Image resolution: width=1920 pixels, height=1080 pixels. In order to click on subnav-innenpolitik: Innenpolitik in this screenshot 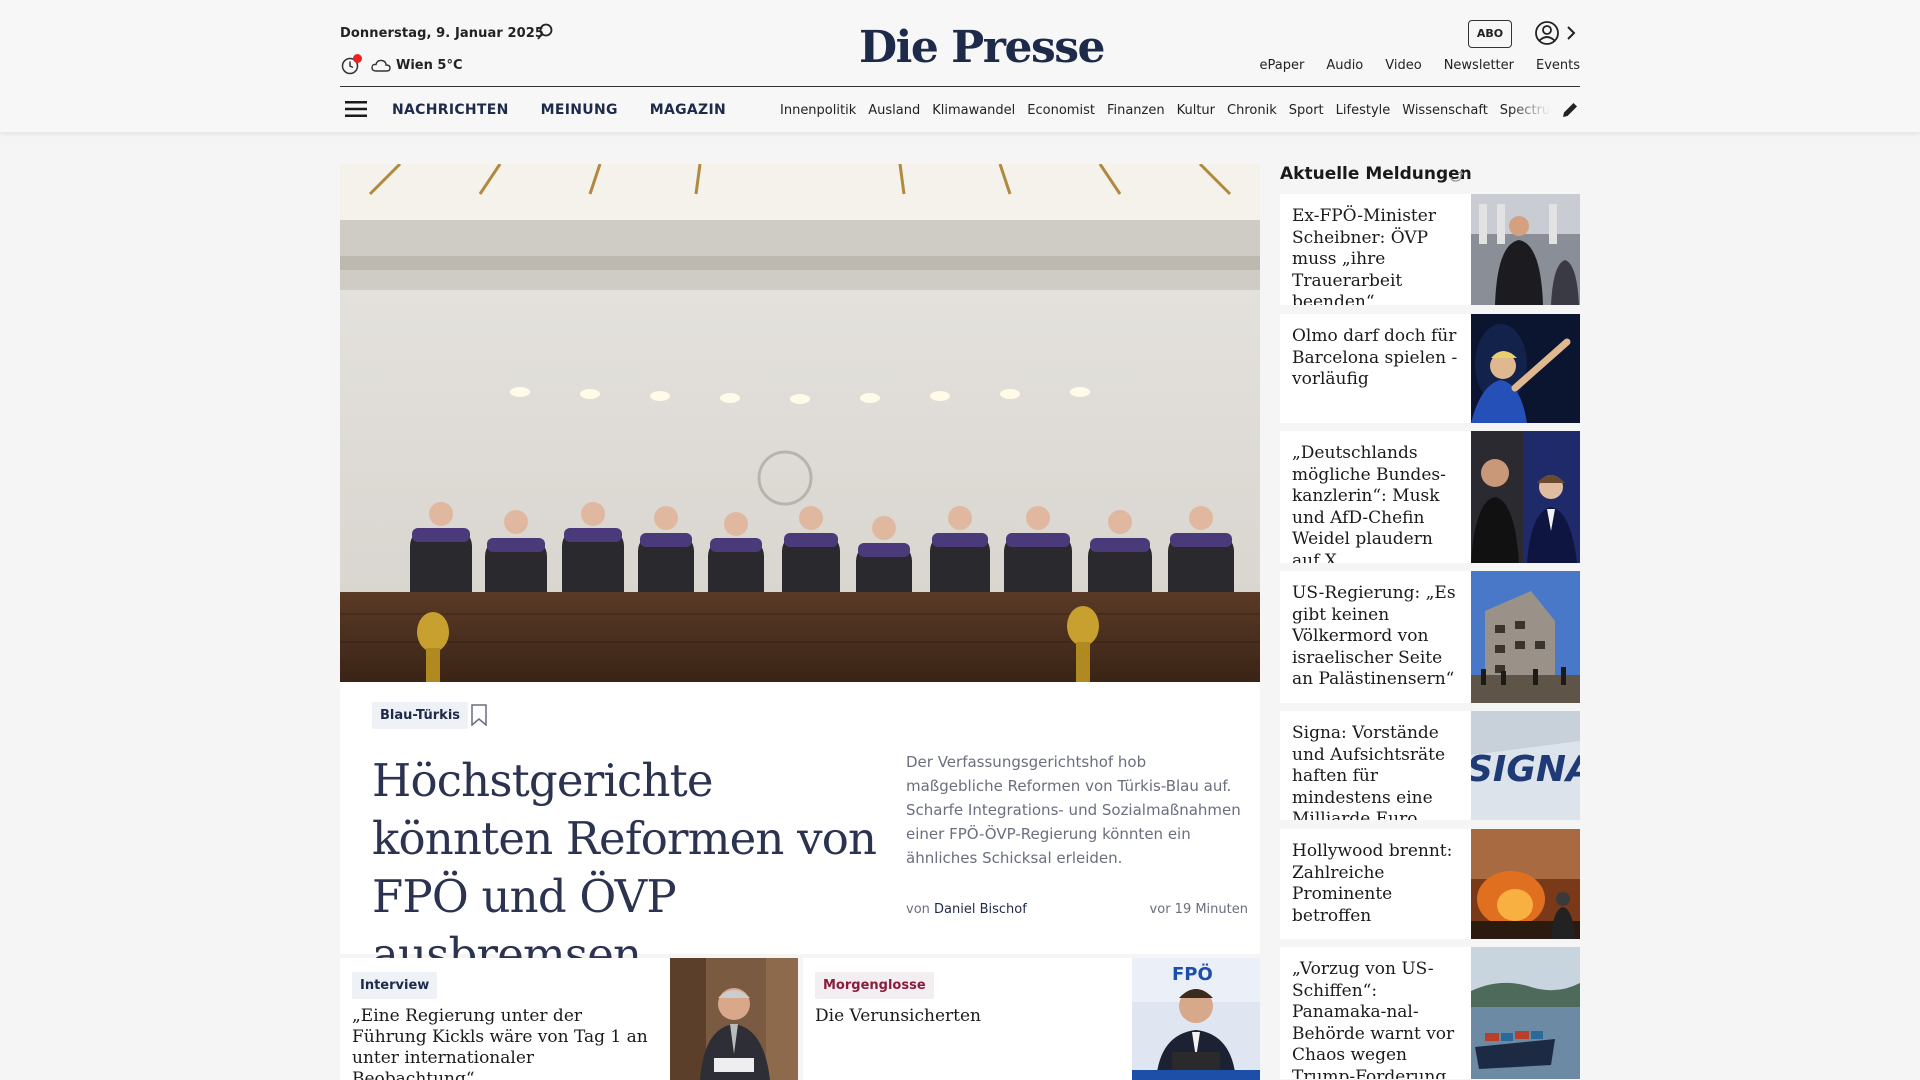, I will do `click(818, 110)`.